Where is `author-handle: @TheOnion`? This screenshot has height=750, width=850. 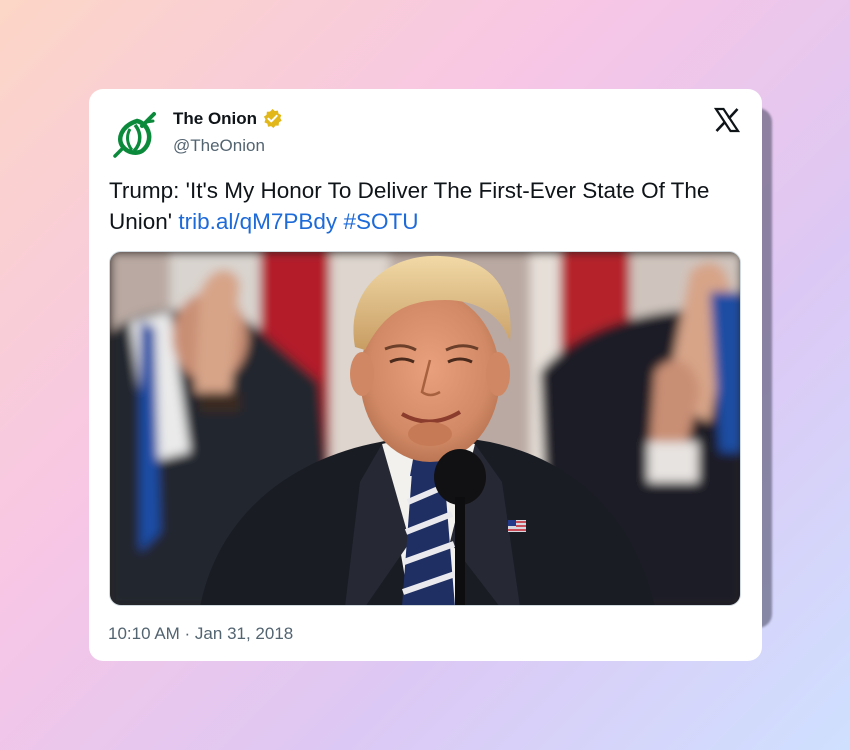
author-handle: @TheOnion is located at coordinates (219, 146).